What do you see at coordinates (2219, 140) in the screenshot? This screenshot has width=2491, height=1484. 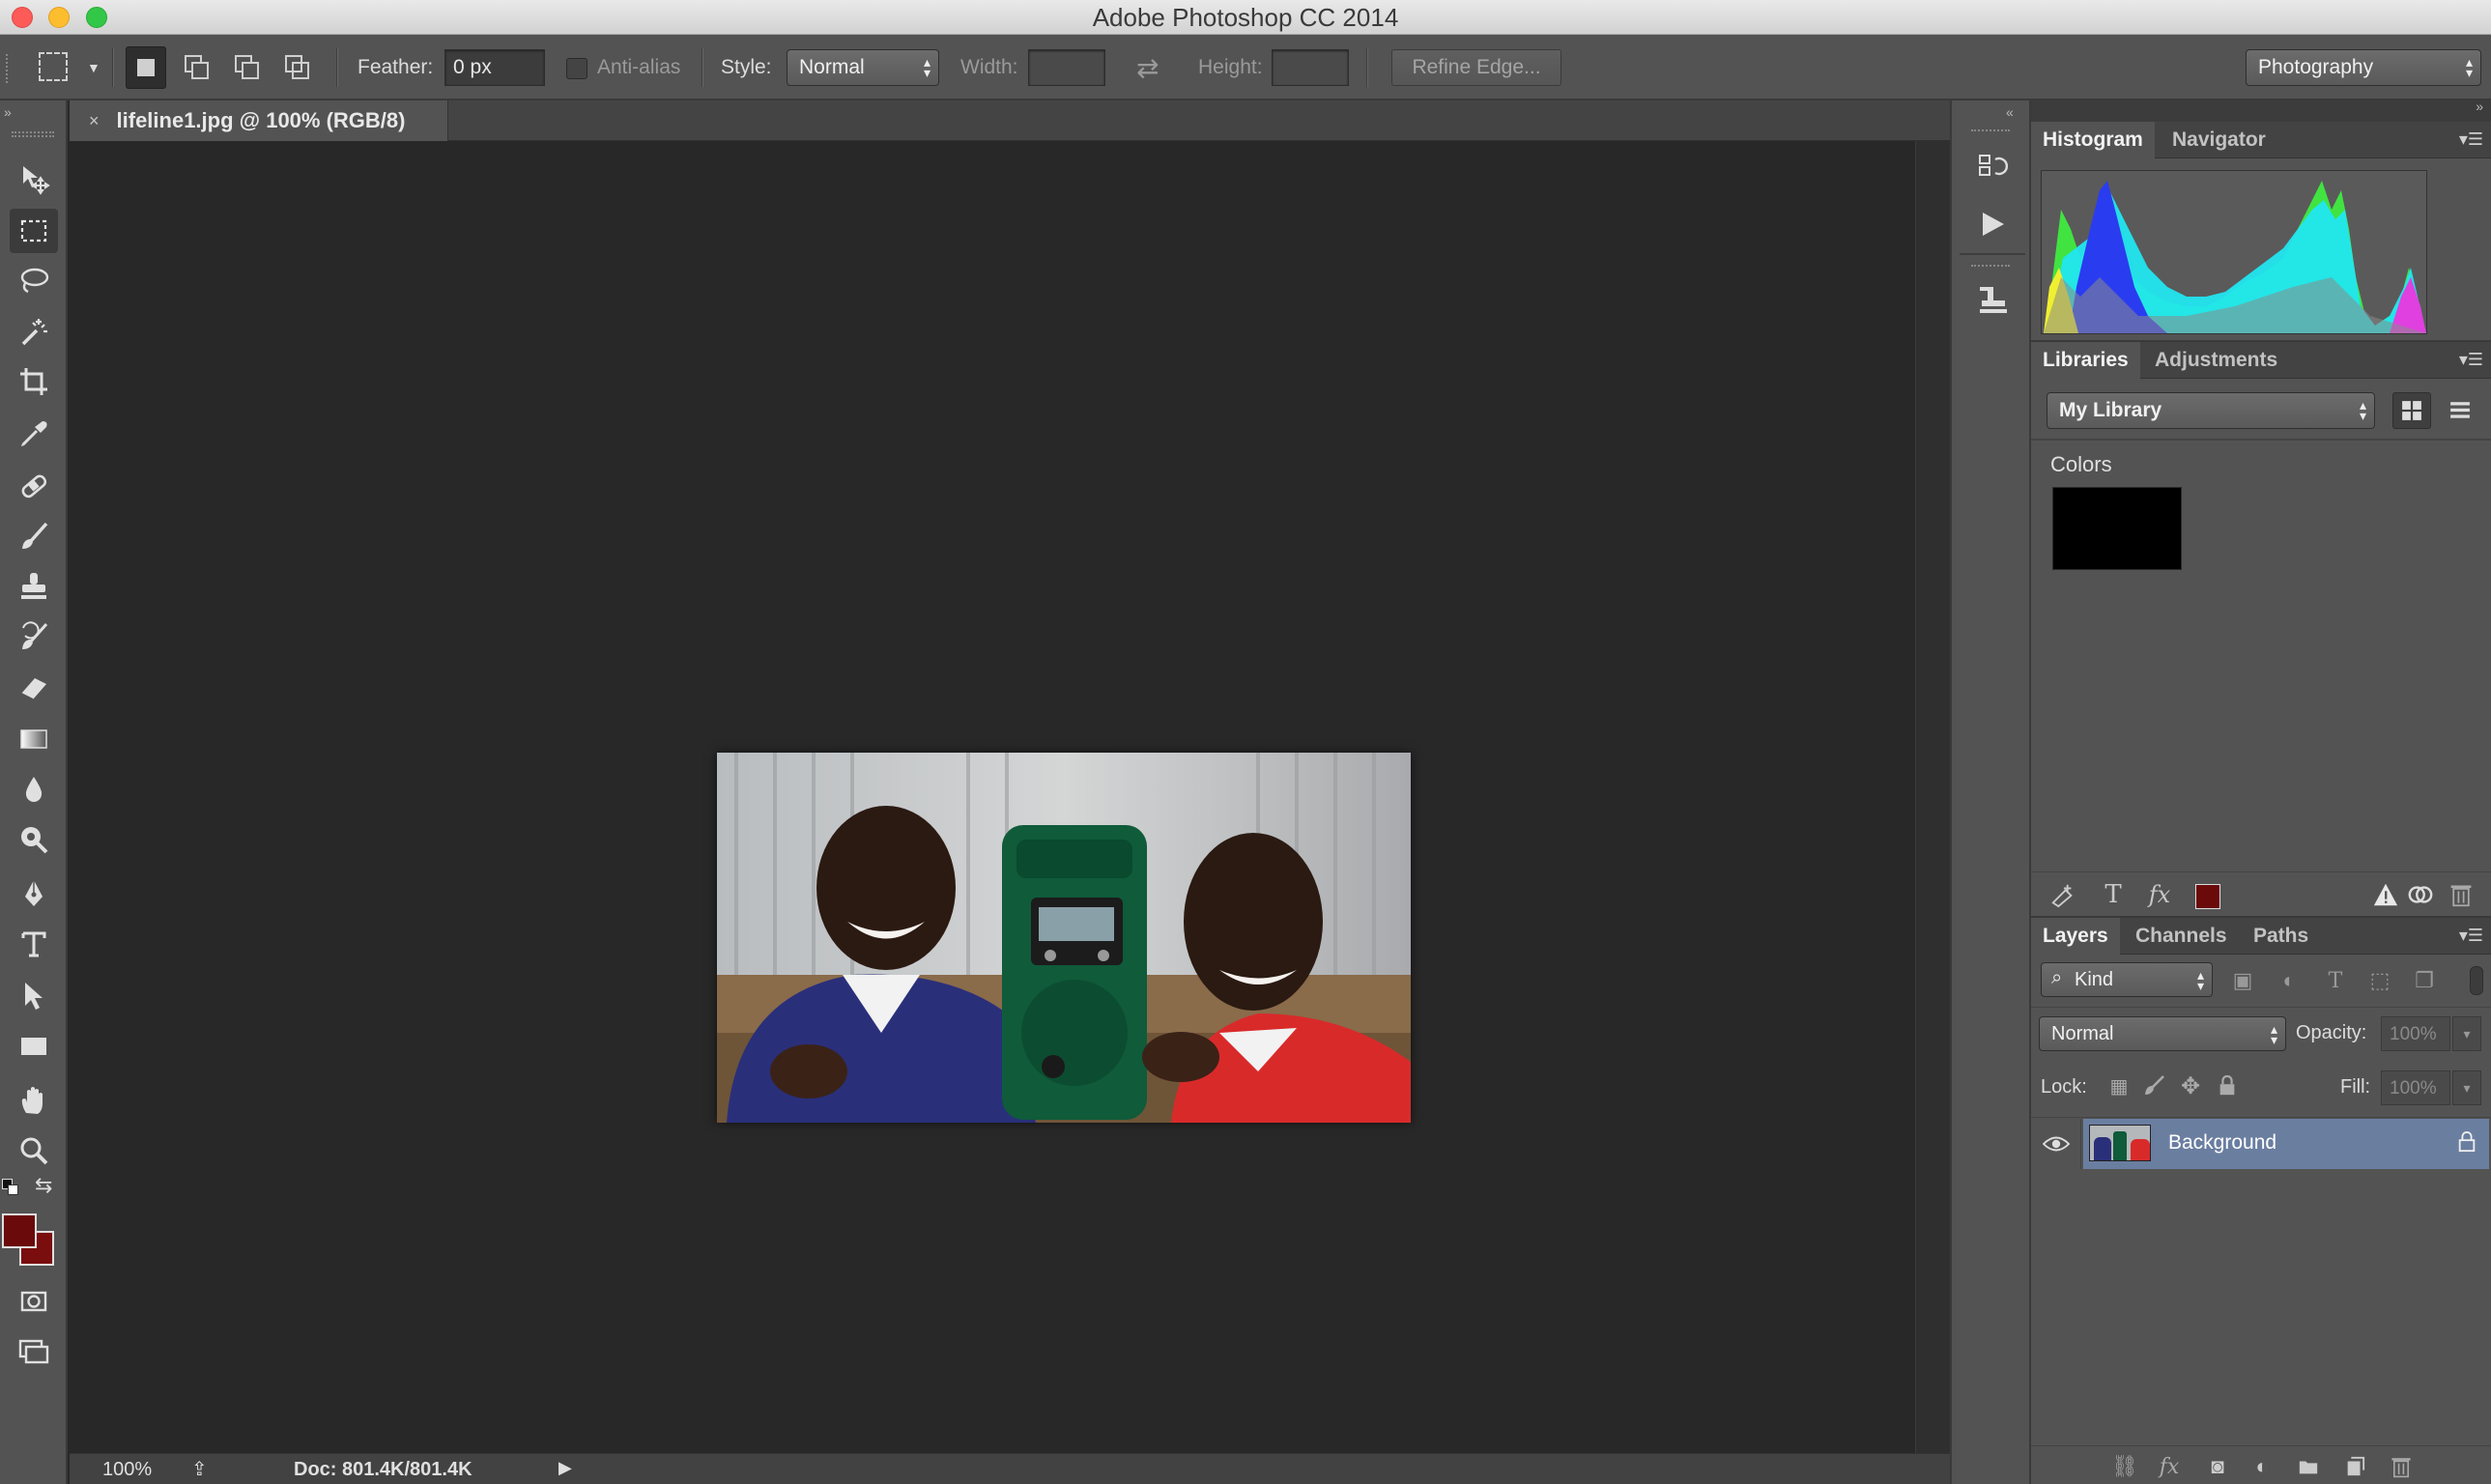 I see `tab-navigator: Navigator` at bounding box center [2219, 140].